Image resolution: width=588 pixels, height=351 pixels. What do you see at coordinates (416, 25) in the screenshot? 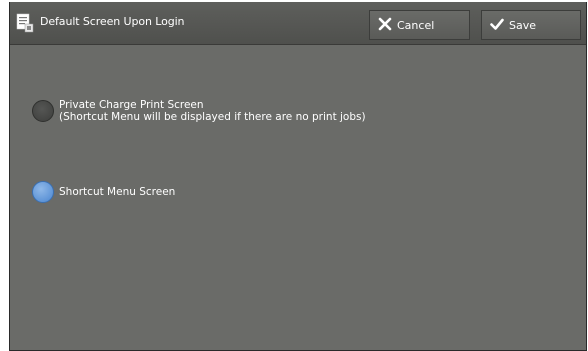
I see `cancel-button-label: Cancel` at bounding box center [416, 25].